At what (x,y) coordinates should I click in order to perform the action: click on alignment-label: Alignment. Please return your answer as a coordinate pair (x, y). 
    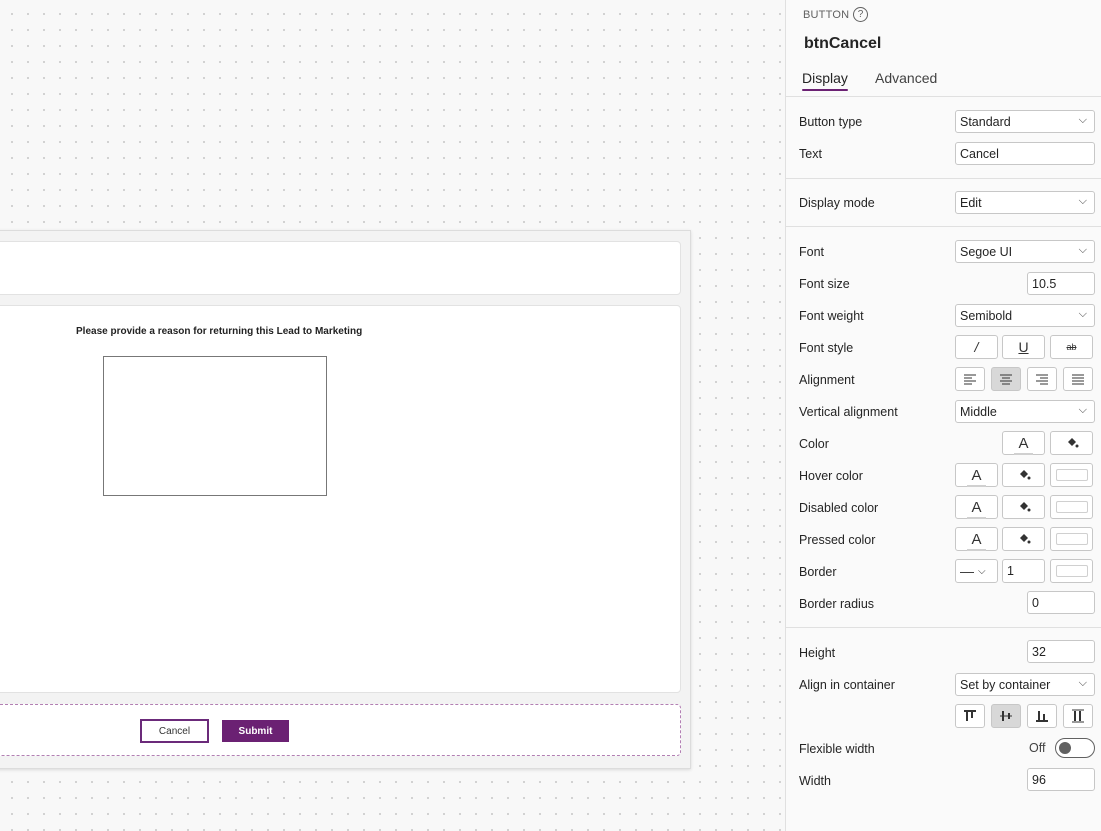
    Looking at the image, I should click on (827, 380).